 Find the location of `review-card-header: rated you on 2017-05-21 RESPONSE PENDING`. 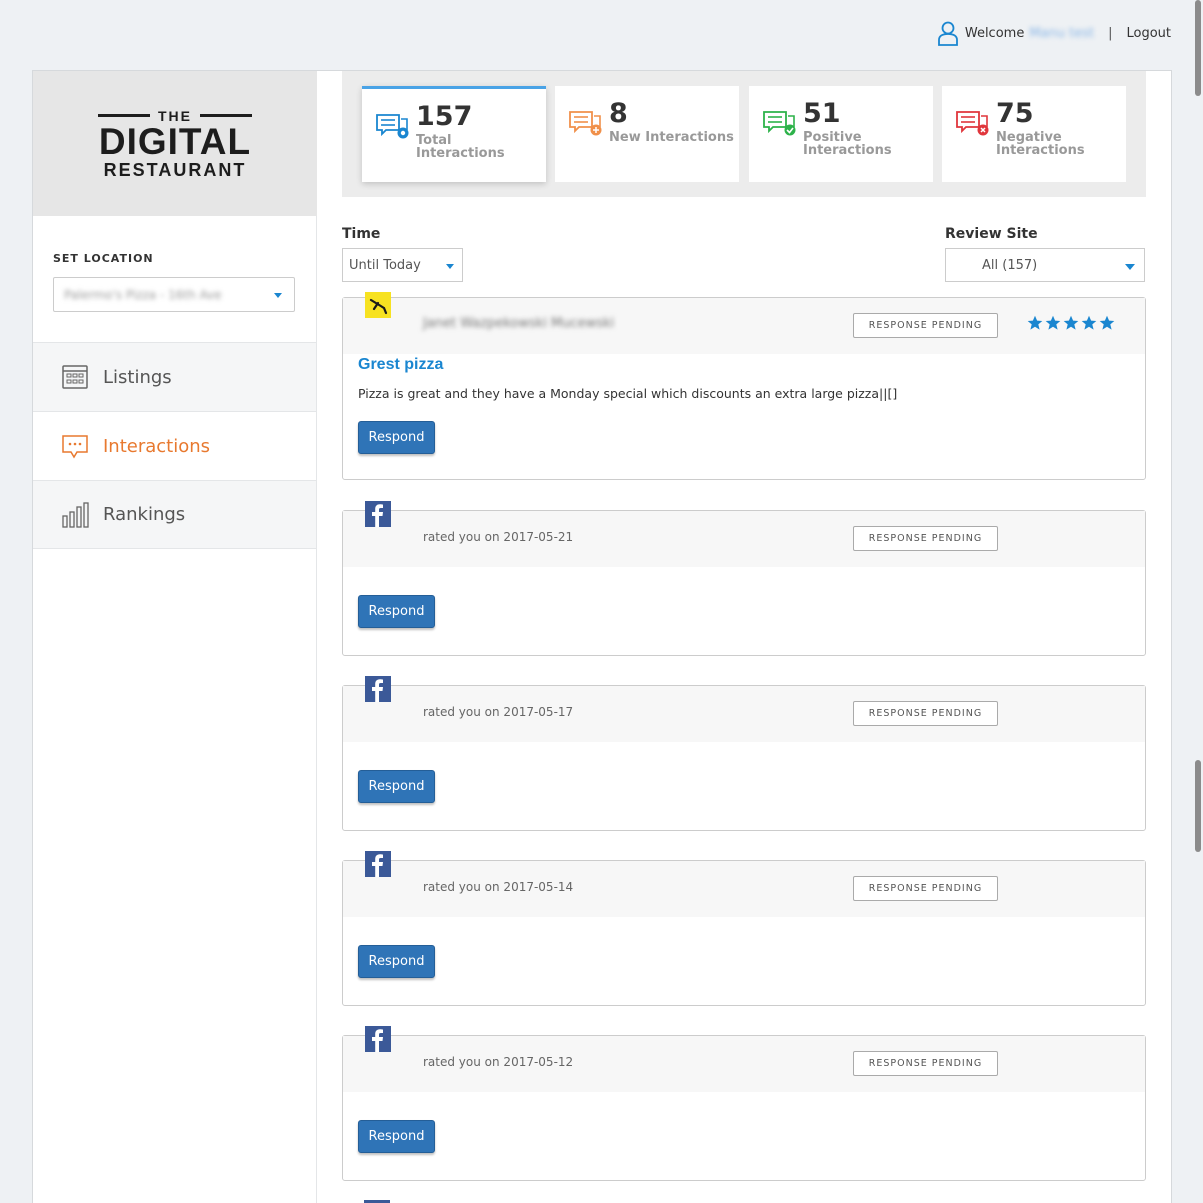

review-card-header: rated you on 2017-05-21 RESPONSE PENDING is located at coordinates (744, 534).